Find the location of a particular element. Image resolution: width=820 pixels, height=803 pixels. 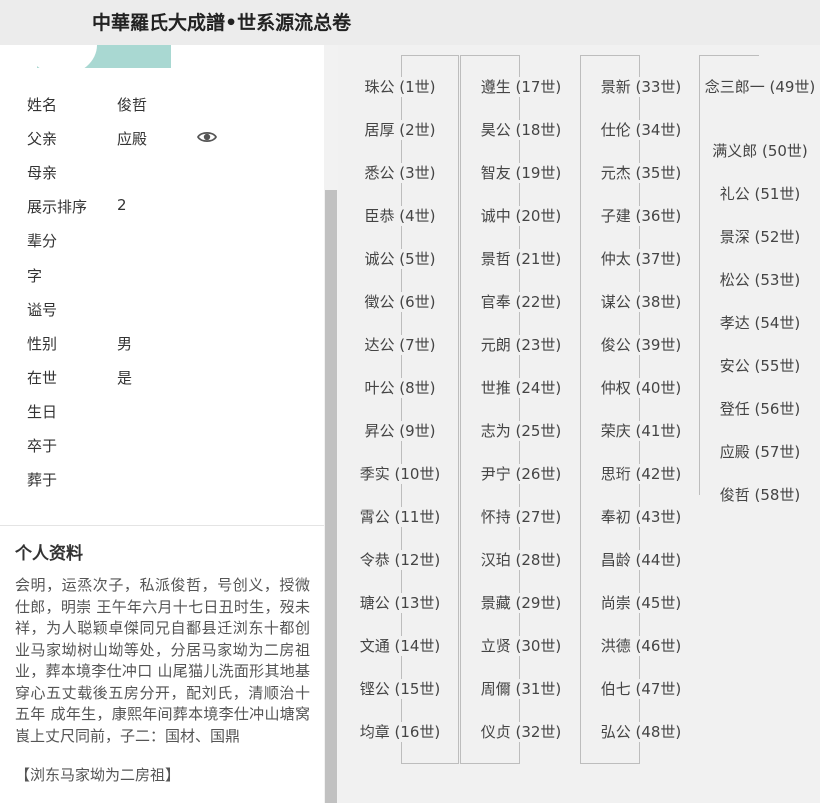

generation-item: 诚中 (20世) is located at coordinates (521, 216).